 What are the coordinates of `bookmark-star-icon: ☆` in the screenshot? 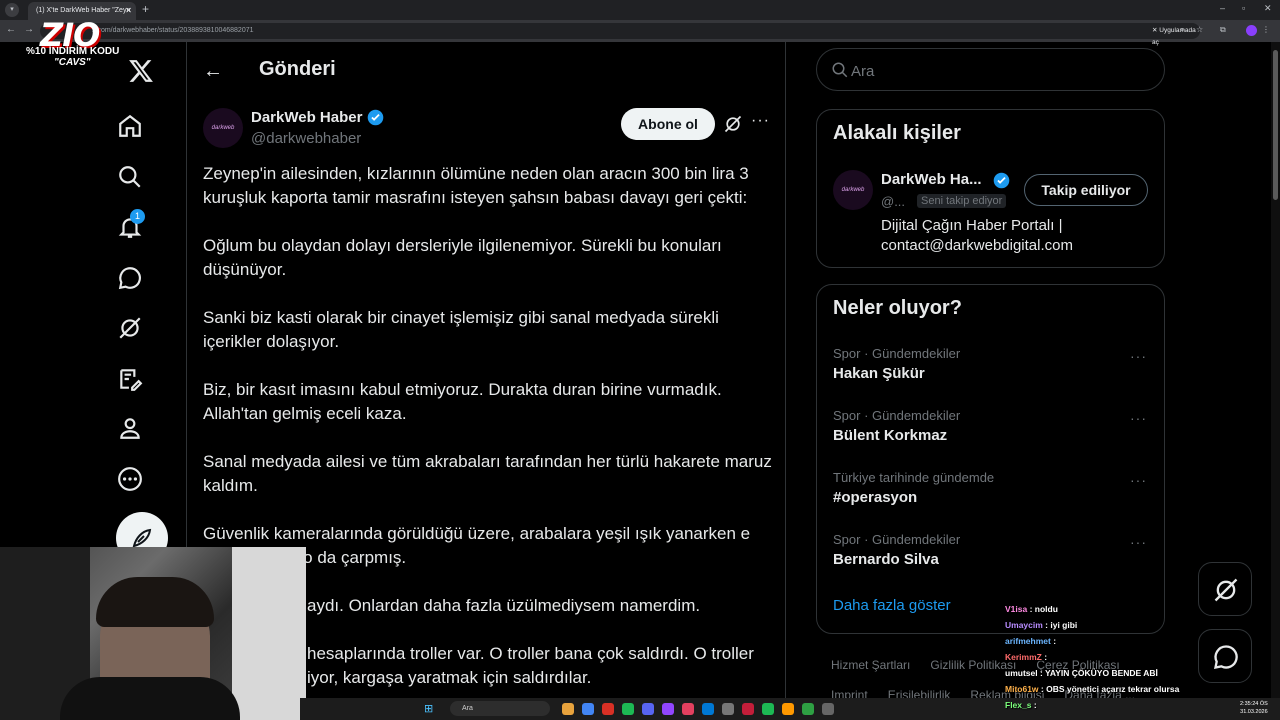 It's located at (1199, 29).